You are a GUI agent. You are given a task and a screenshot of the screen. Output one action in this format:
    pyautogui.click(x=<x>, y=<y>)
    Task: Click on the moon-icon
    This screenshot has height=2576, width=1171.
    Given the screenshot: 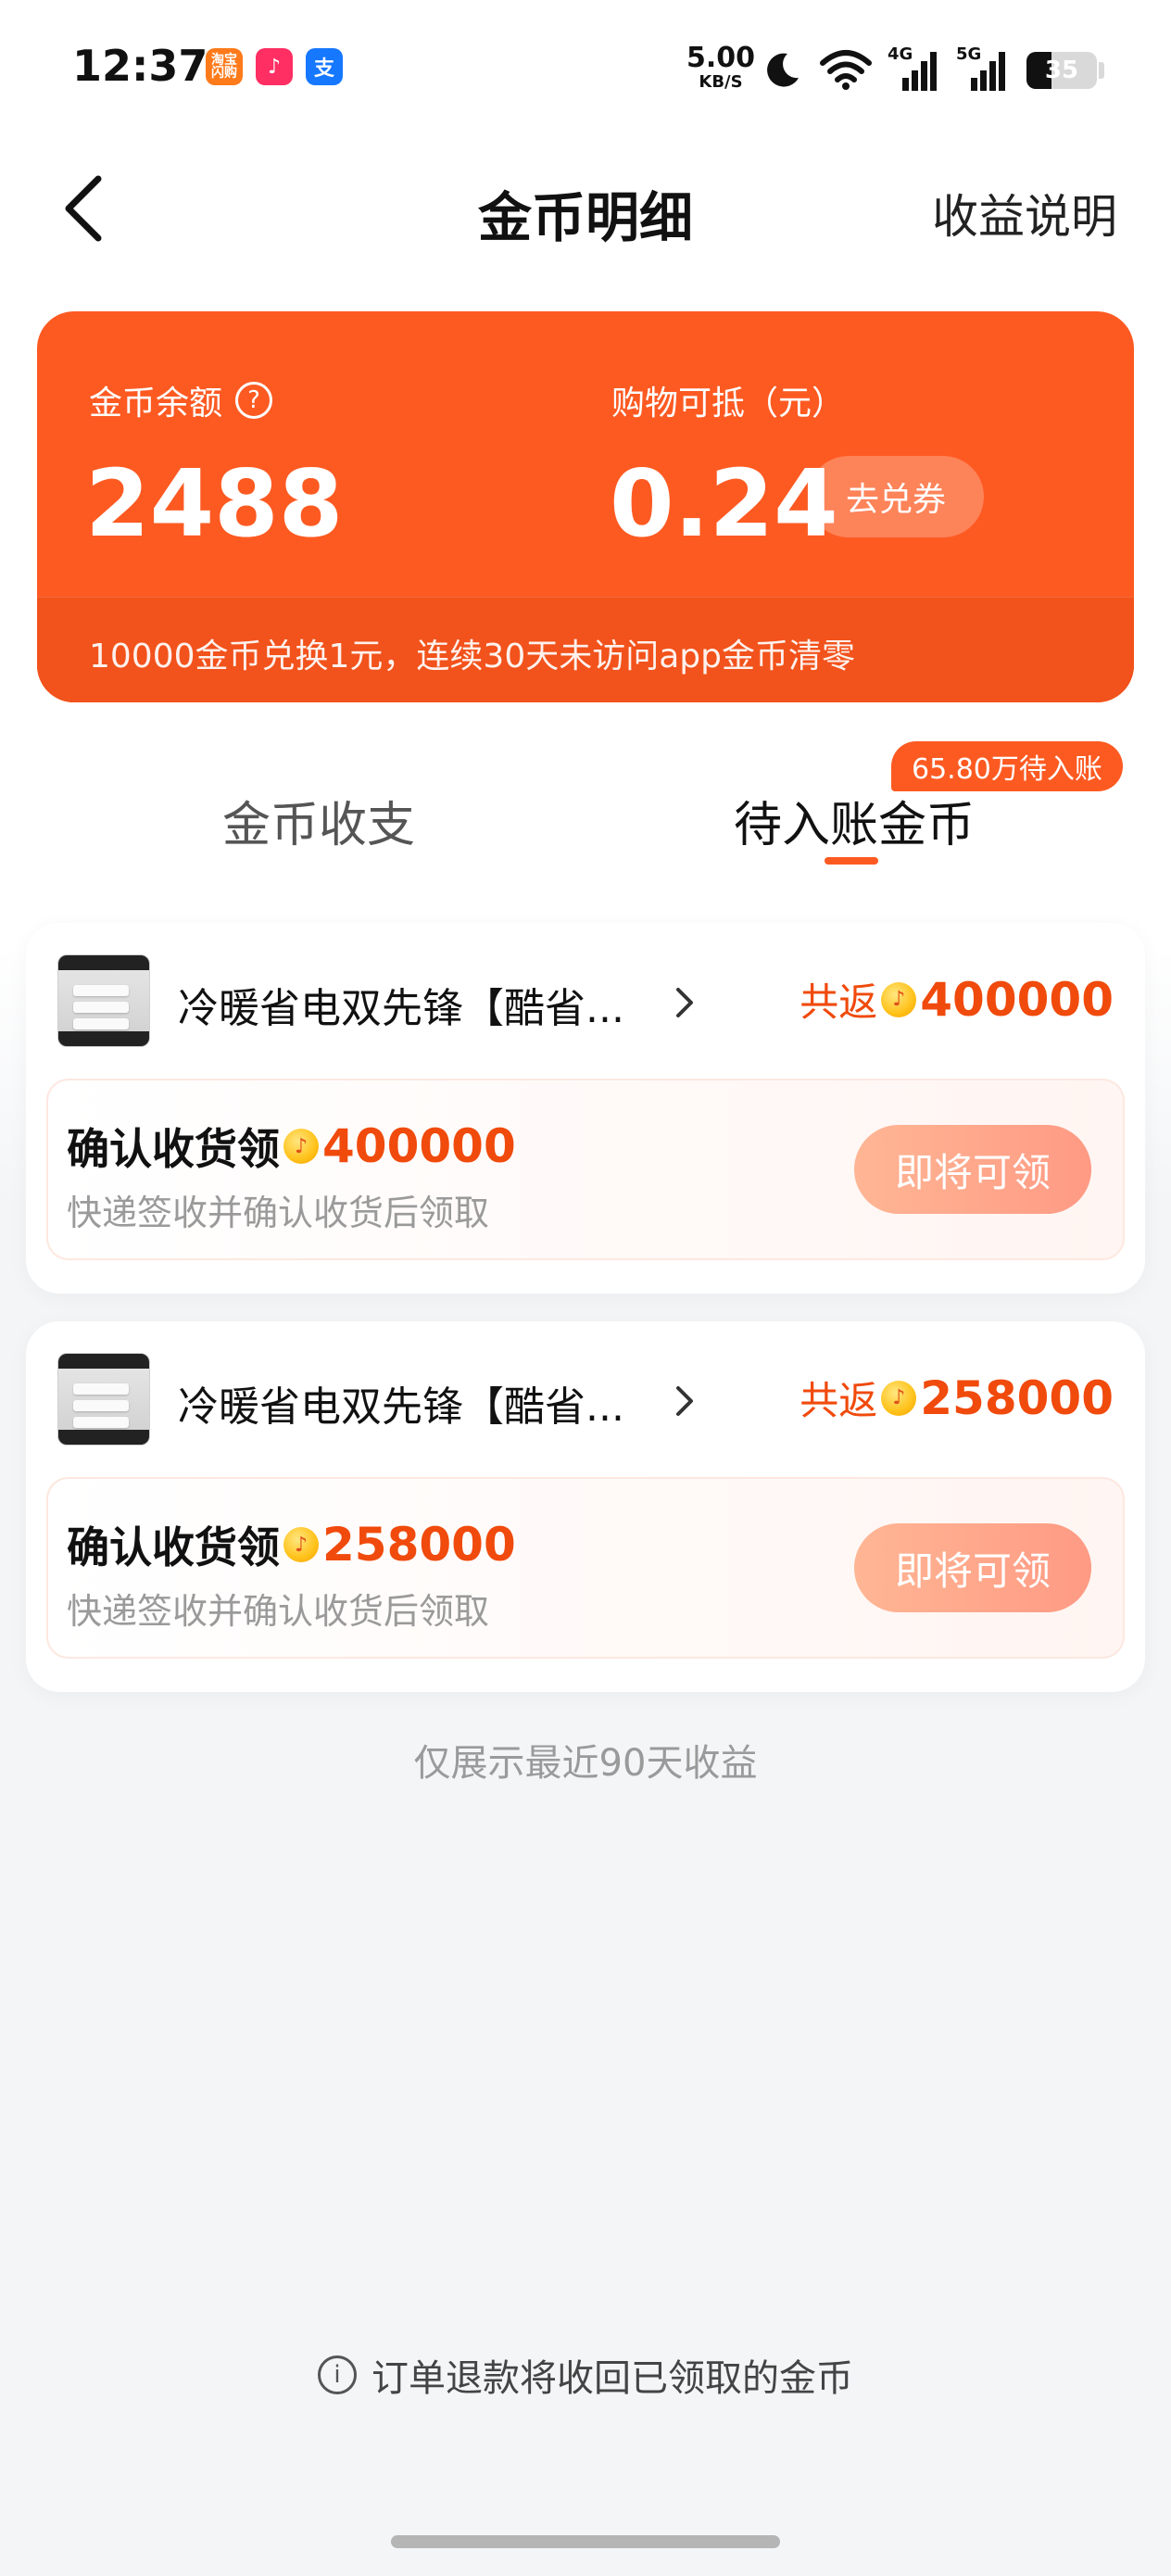 What is the action you would take?
    pyautogui.click(x=783, y=70)
    